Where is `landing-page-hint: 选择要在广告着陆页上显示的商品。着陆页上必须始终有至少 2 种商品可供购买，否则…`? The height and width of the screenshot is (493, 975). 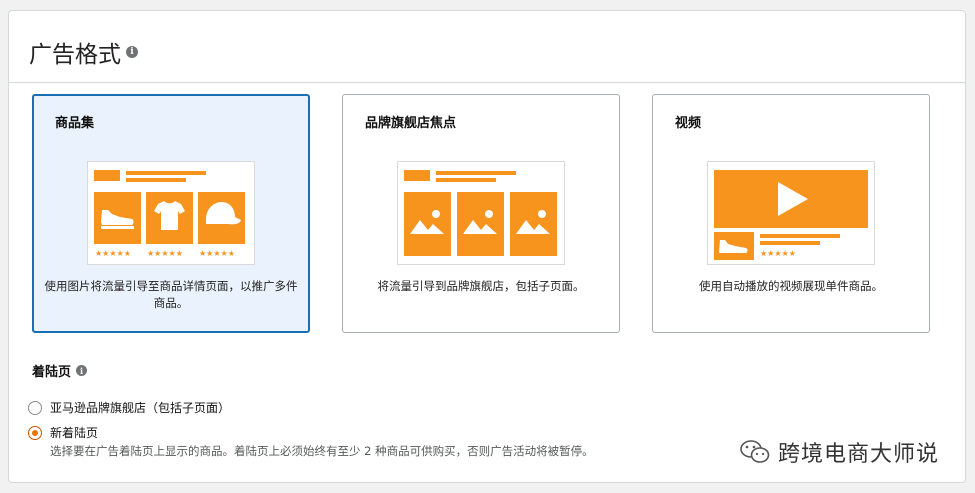 landing-page-hint: 选择要在广告着陆页上显示的商品。着陆页上必须始终有至少 2 种商品可供购买，否则… is located at coordinates (322, 451).